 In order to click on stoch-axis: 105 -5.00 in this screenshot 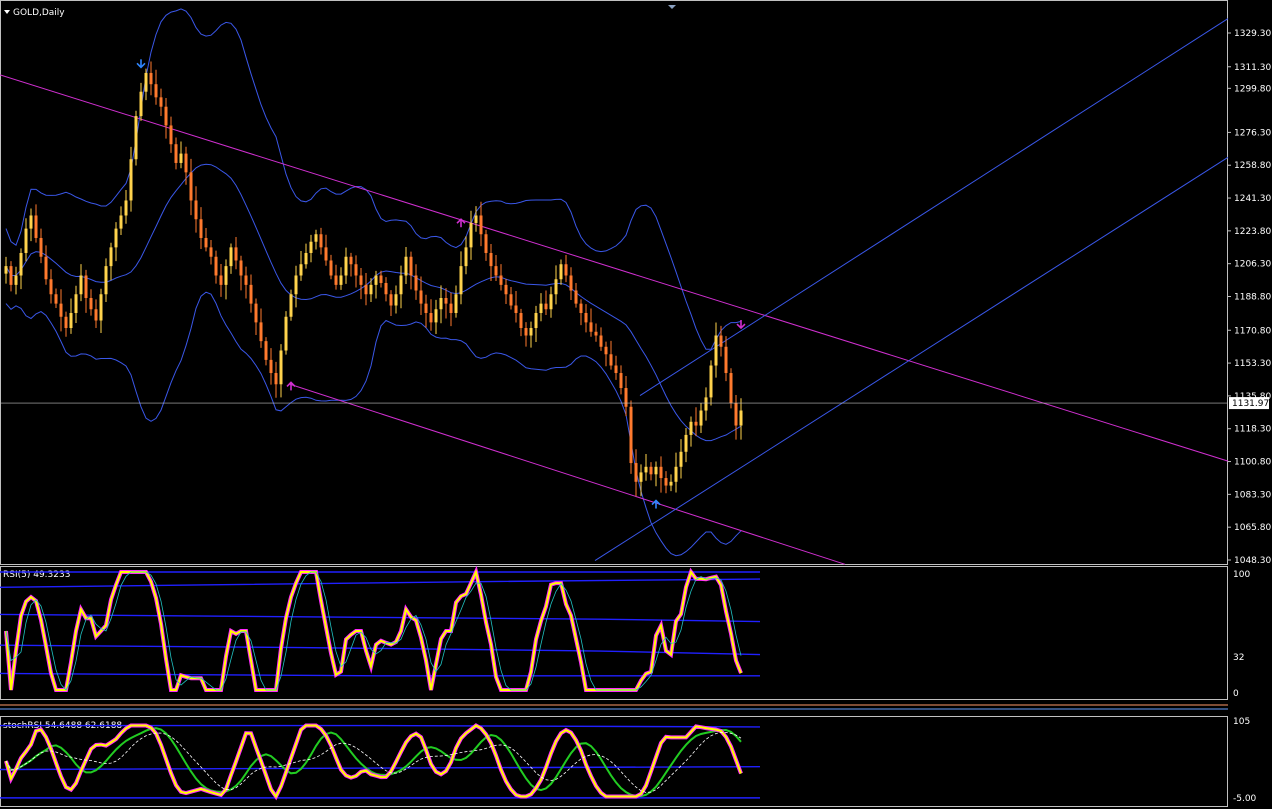, I will do `click(1245, 760)`.